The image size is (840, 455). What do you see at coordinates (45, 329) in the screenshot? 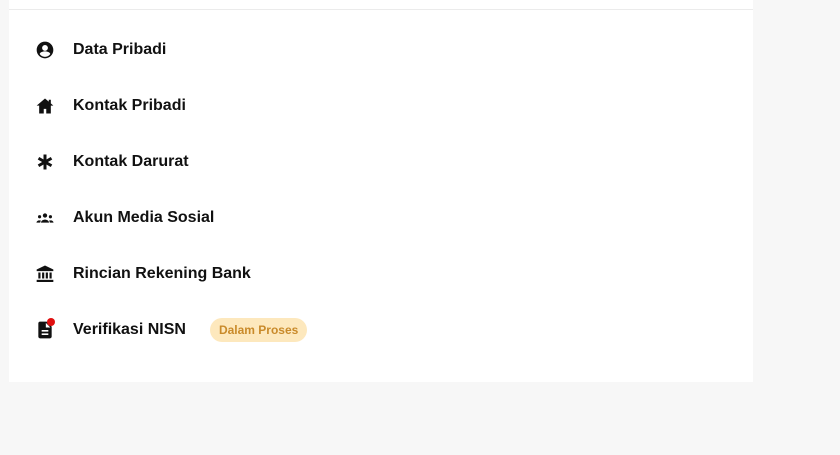
I see `document-icon` at bounding box center [45, 329].